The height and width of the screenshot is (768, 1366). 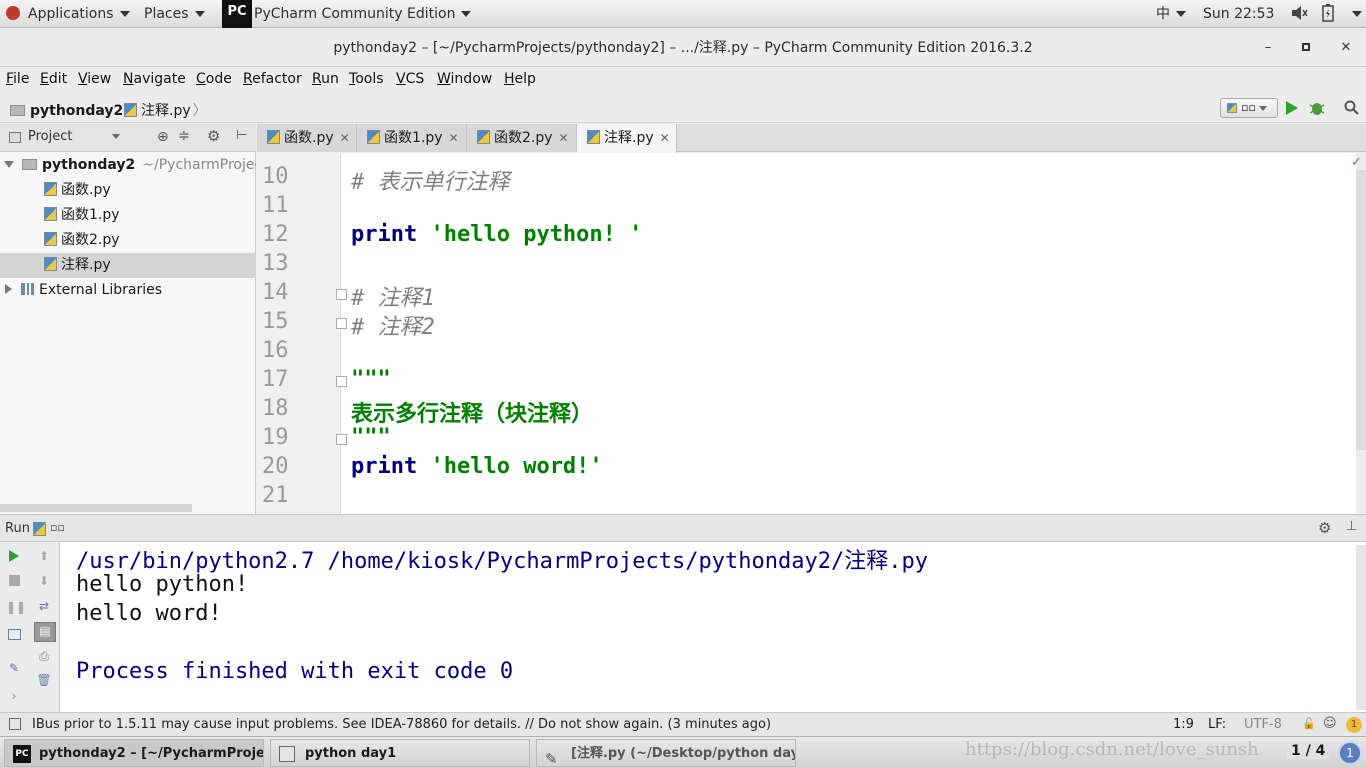 What do you see at coordinates (75, 110) in the screenshot?
I see `breadcrumb-project: pythonday2〉` at bounding box center [75, 110].